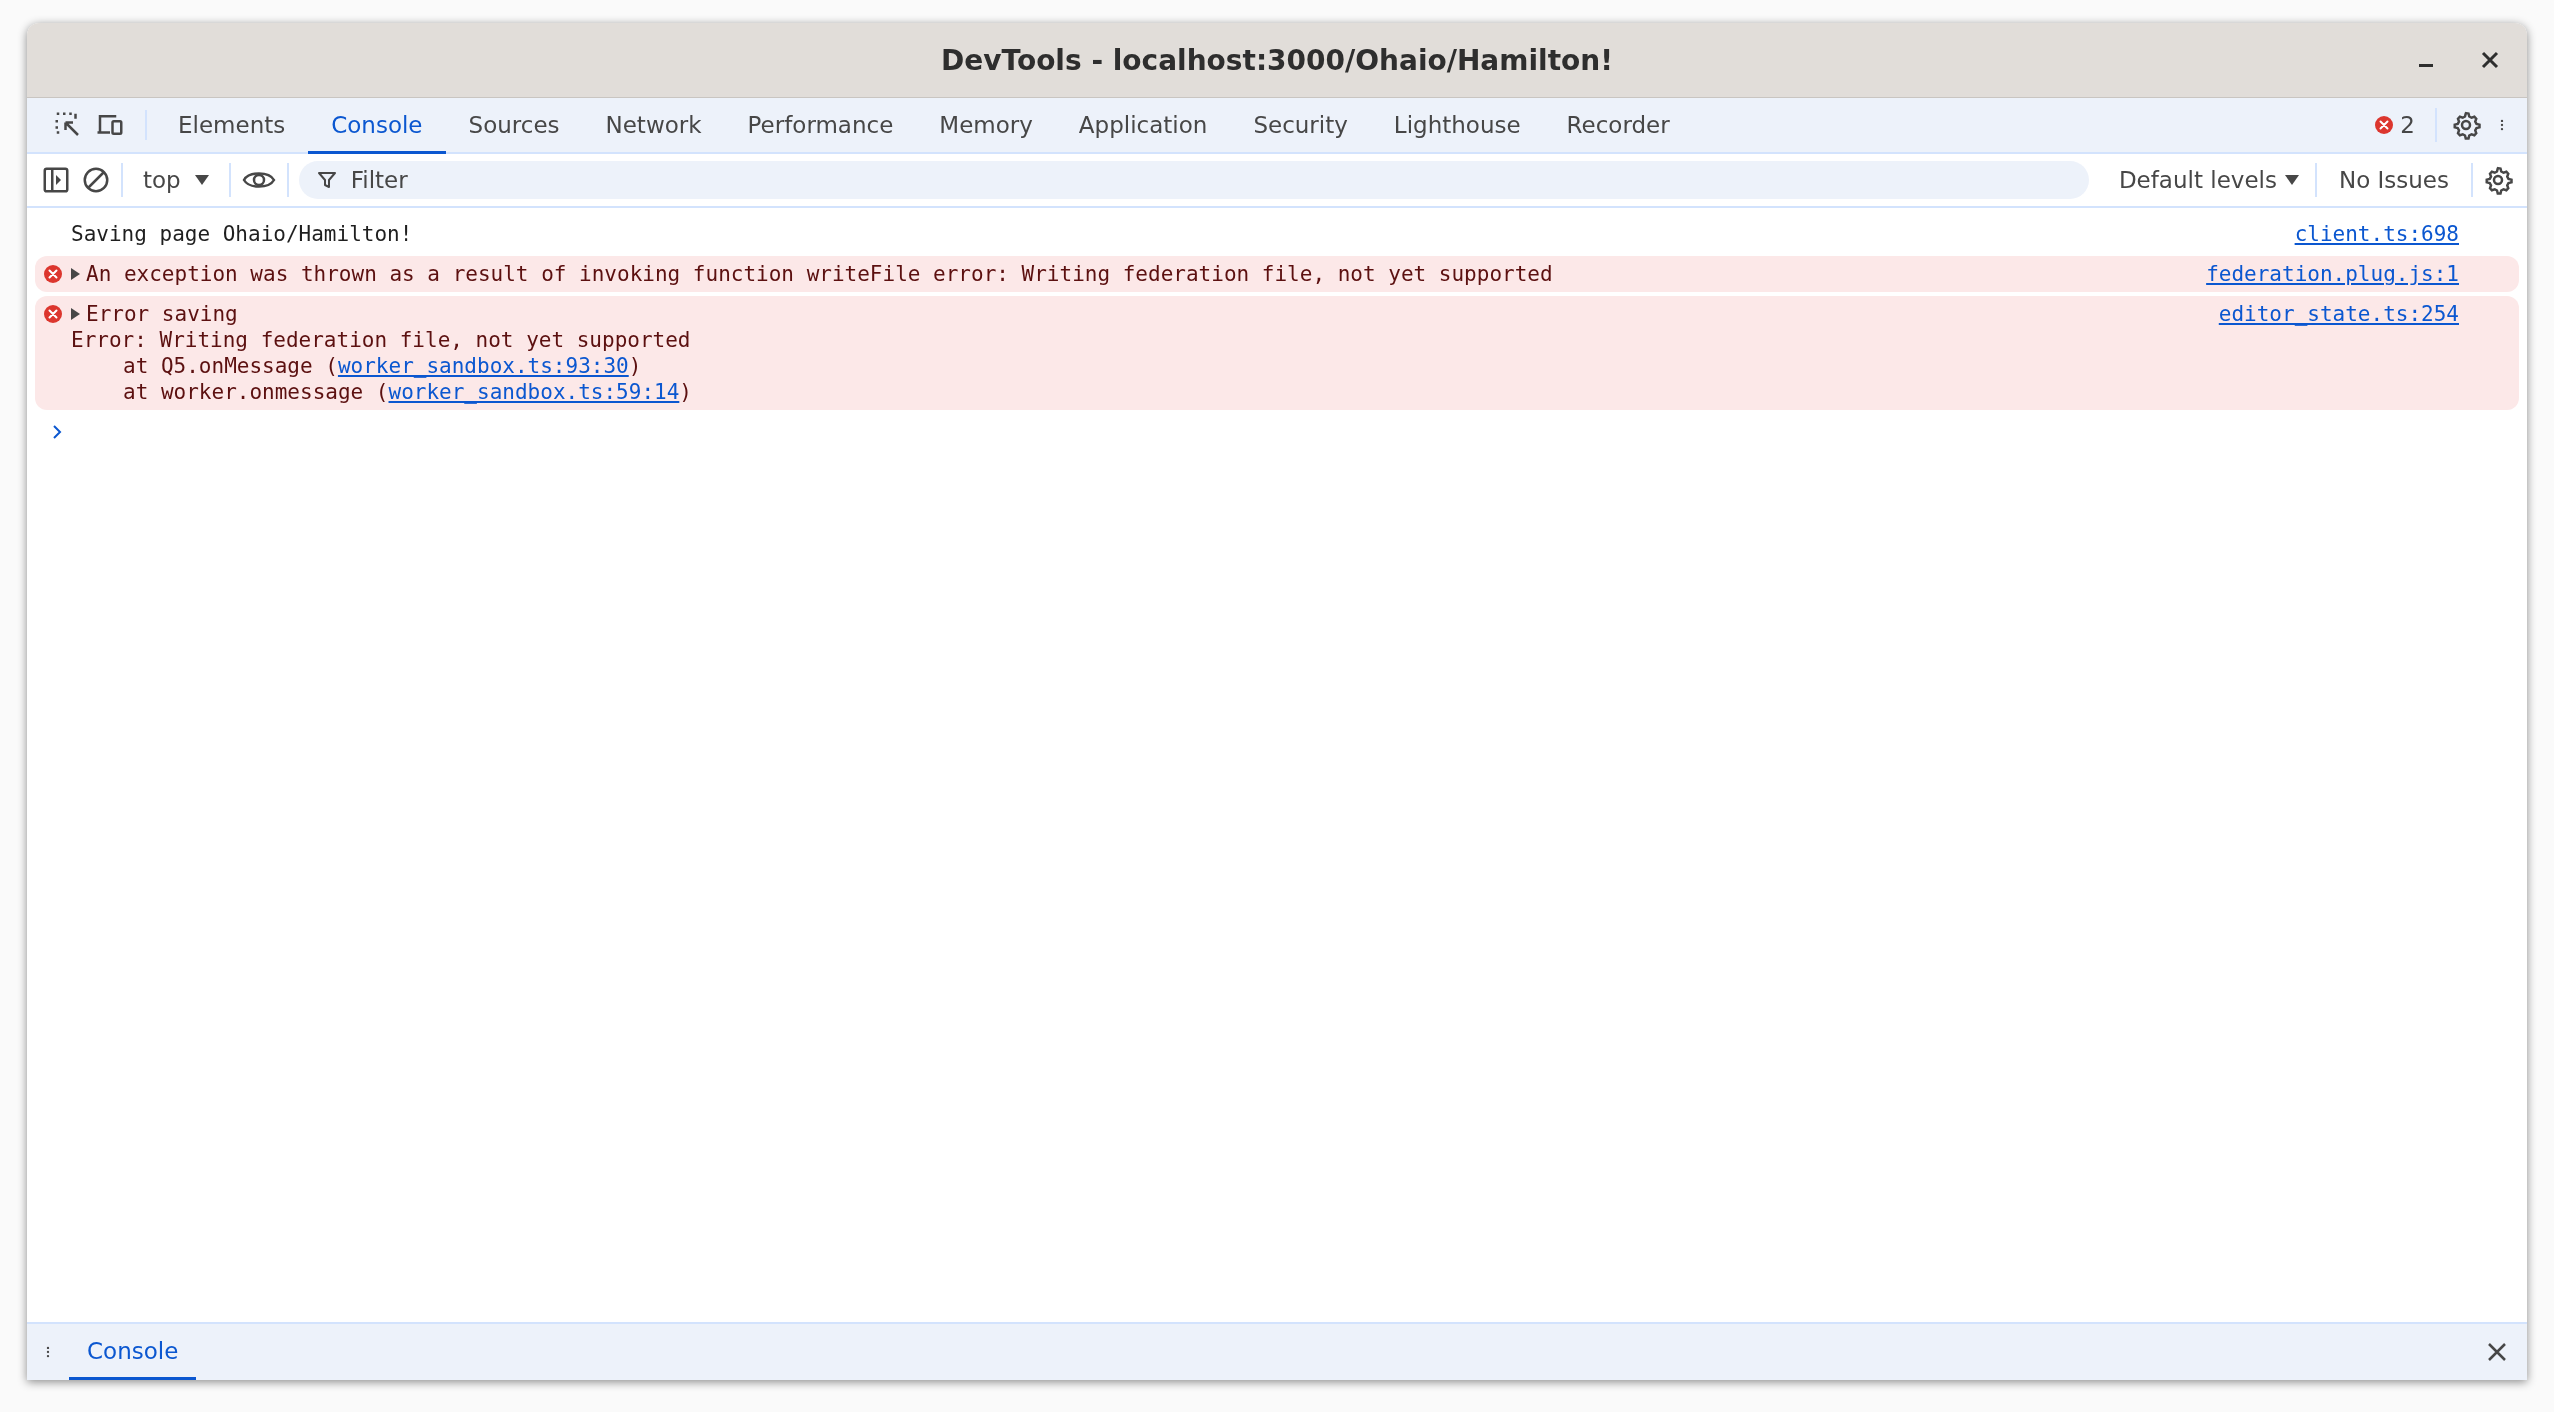  What do you see at coordinates (381, 340) in the screenshot?
I see `error-detail: Error: Writing federation file, not yet supported` at bounding box center [381, 340].